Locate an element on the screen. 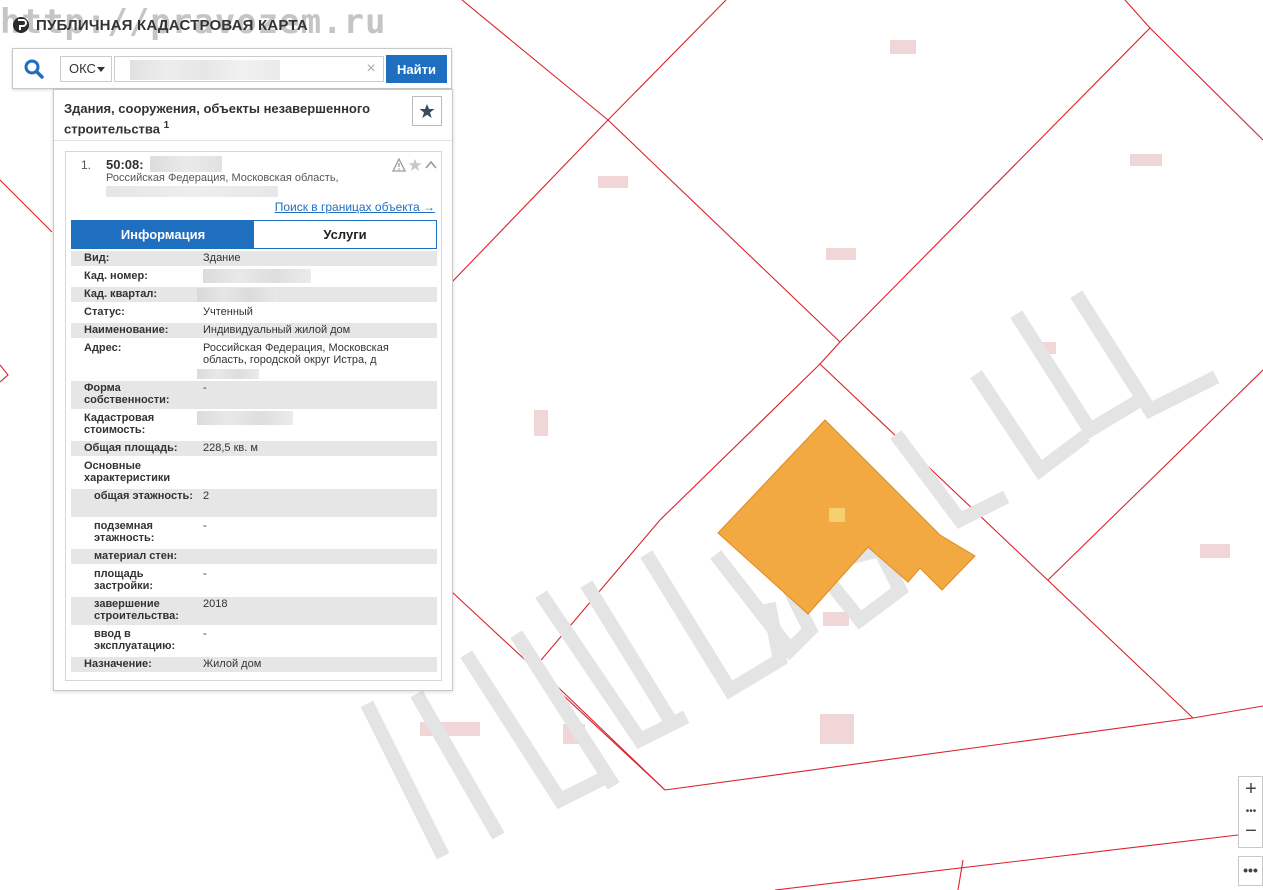  search-query-blur is located at coordinates (205, 70).